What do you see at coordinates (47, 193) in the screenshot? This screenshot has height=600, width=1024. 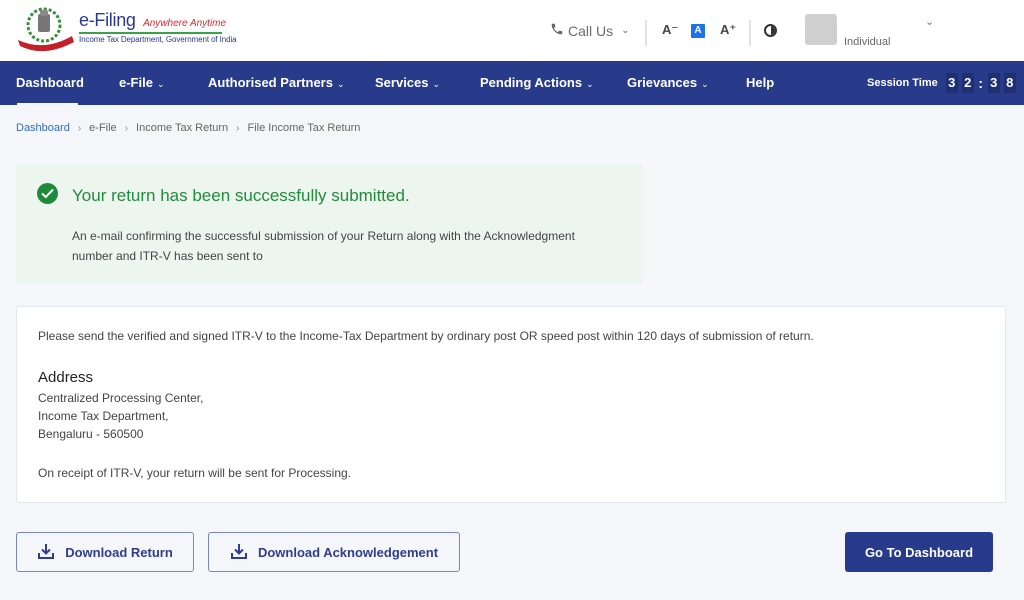 I see `check-circle-icon` at bounding box center [47, 193].